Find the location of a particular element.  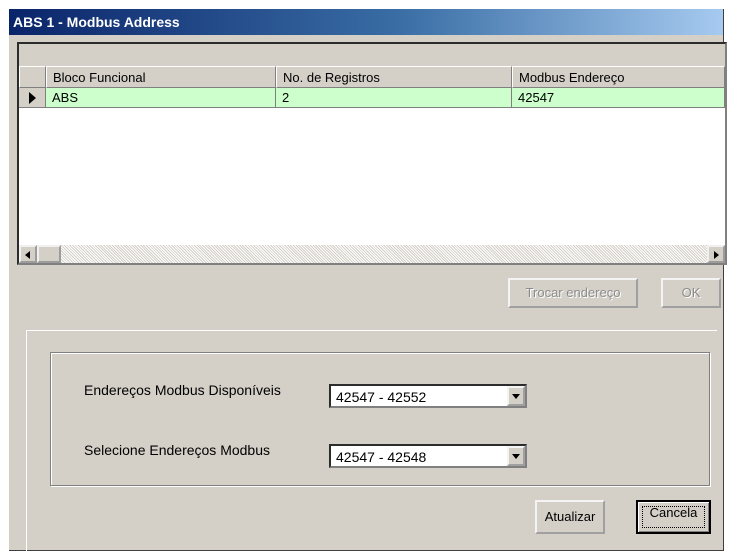

trocar-endereco-button: Trocar endereço is located at coordinates (573, 293).